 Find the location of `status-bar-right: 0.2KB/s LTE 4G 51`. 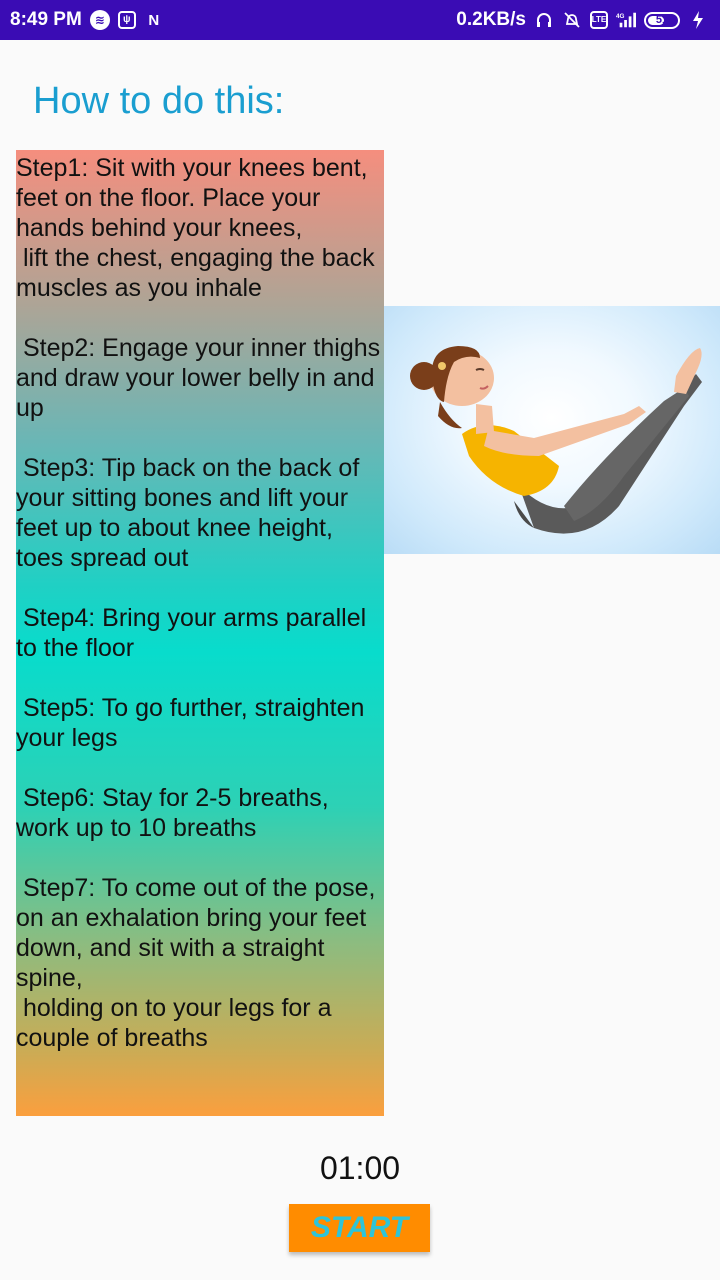

status-bar-right: 0.2KB/s LTE 4G 51 is located at coordinates (582, 20).